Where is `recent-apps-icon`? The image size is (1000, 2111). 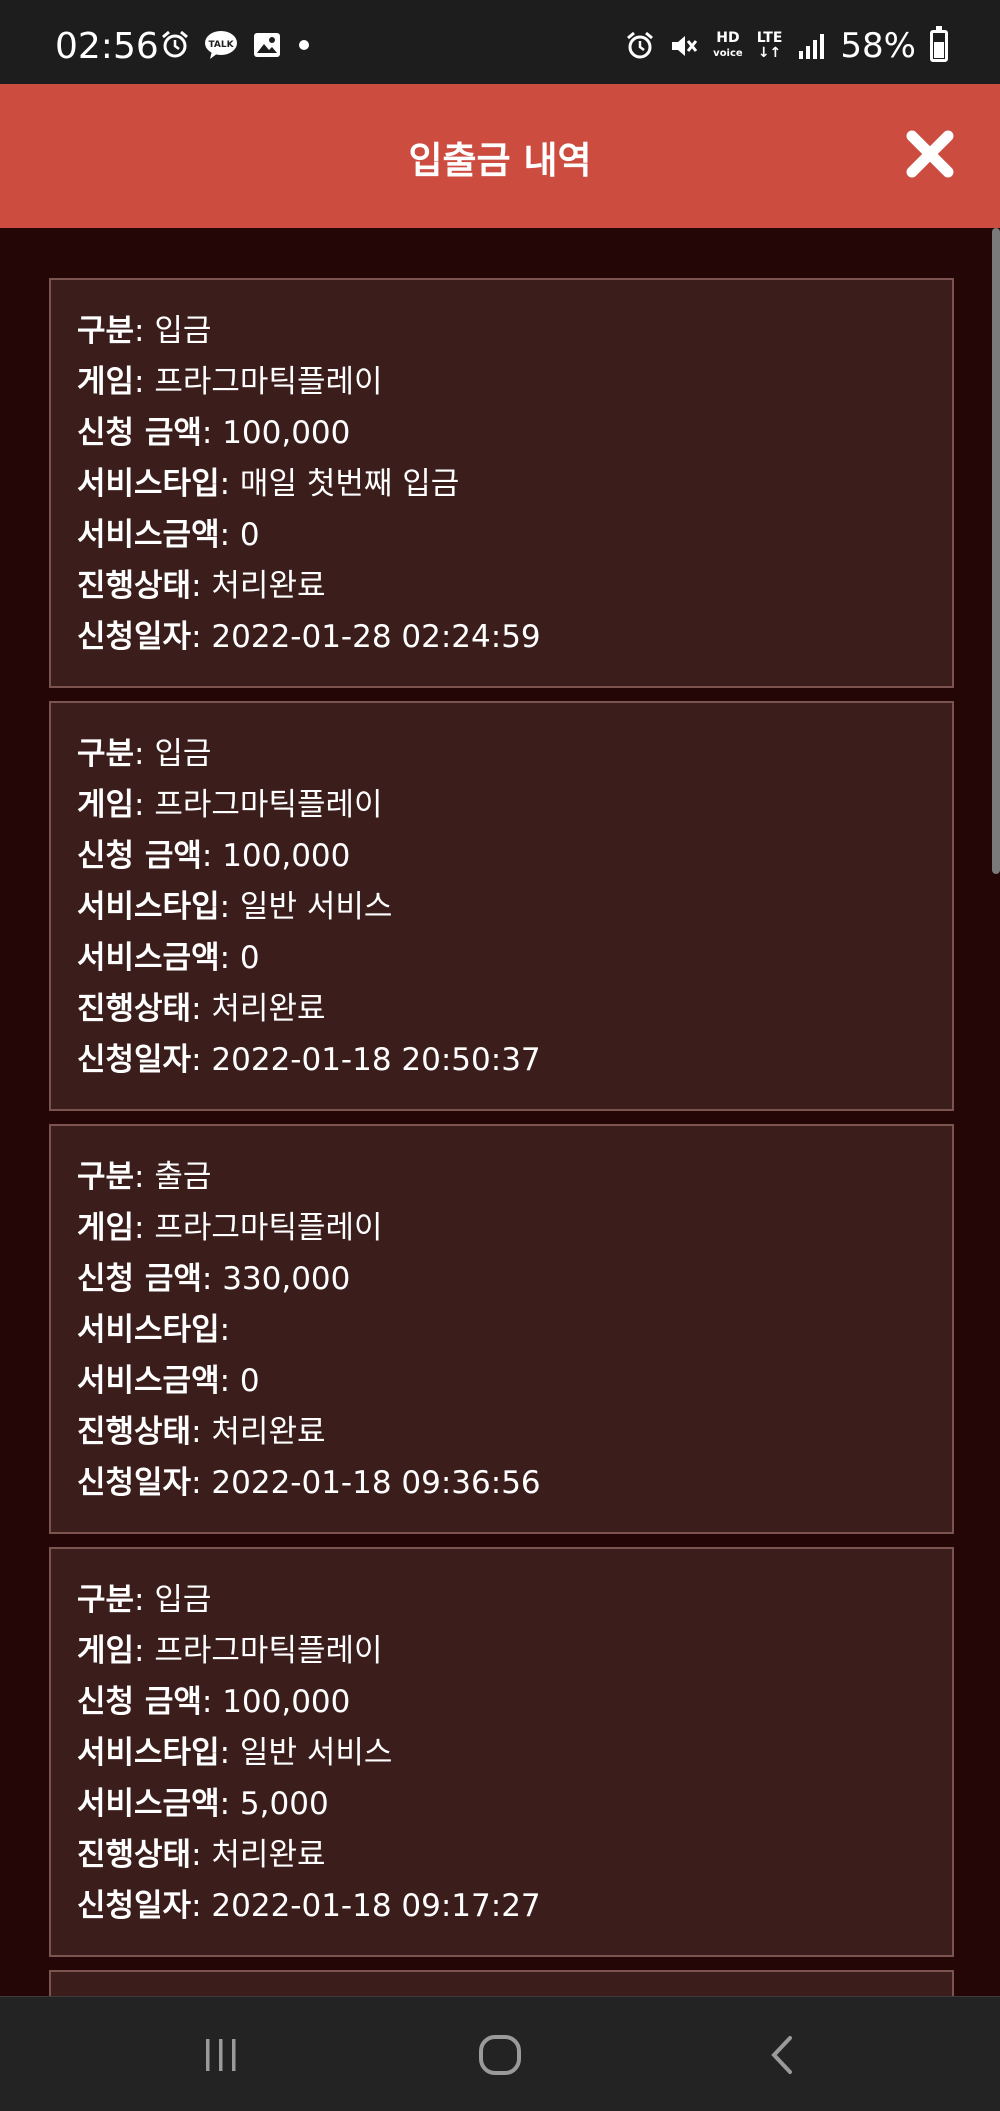 recent-apps-icon is located at coordinates (222, 2055).